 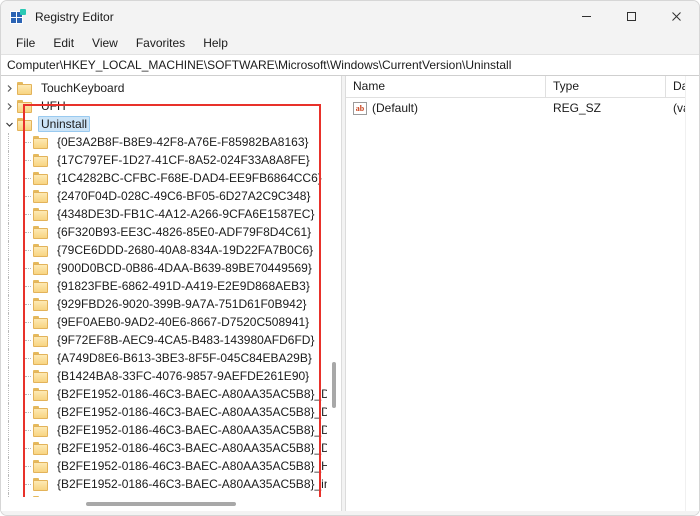 What do you see at coordinates (215, 43) in the screenshot?
I see `menu-item-help: Help` at bounding box center [215, 43].